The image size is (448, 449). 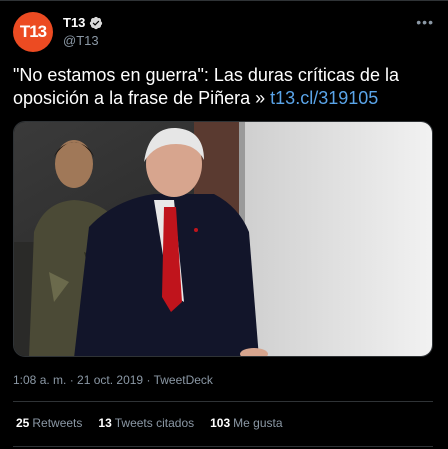 I want to click on engagement-stats: 25 Retweets 13 Tweets citados 103 Me gusta, so click(x=149, y=423).